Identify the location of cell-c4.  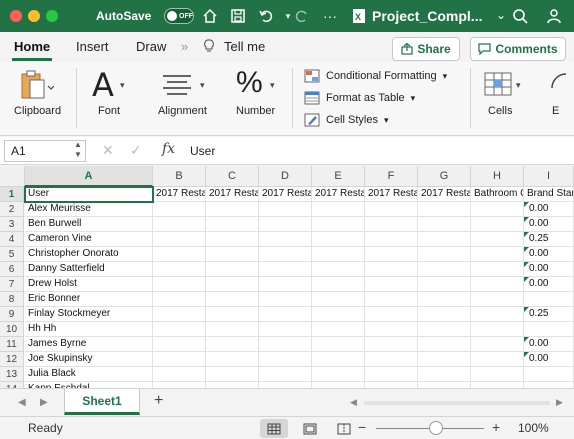
(232, 239).